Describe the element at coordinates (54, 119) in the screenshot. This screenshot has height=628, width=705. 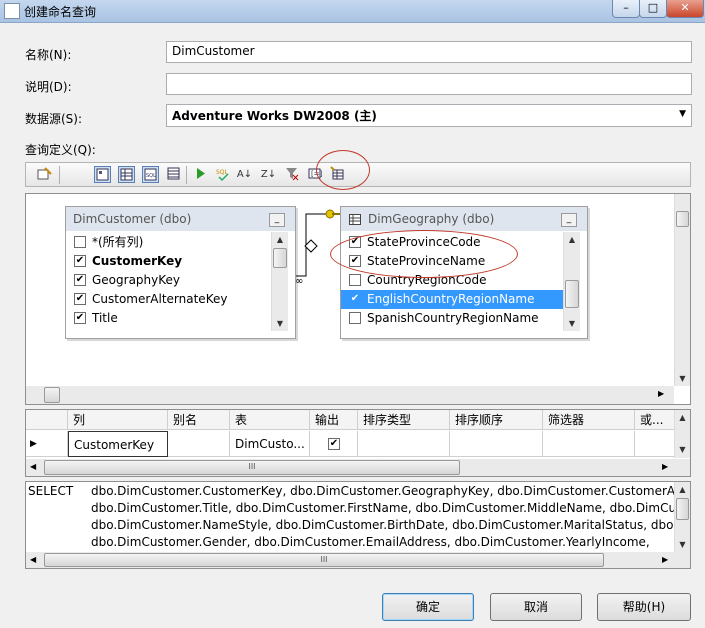
I see `data-source-label: 数据源(S):` at that location.